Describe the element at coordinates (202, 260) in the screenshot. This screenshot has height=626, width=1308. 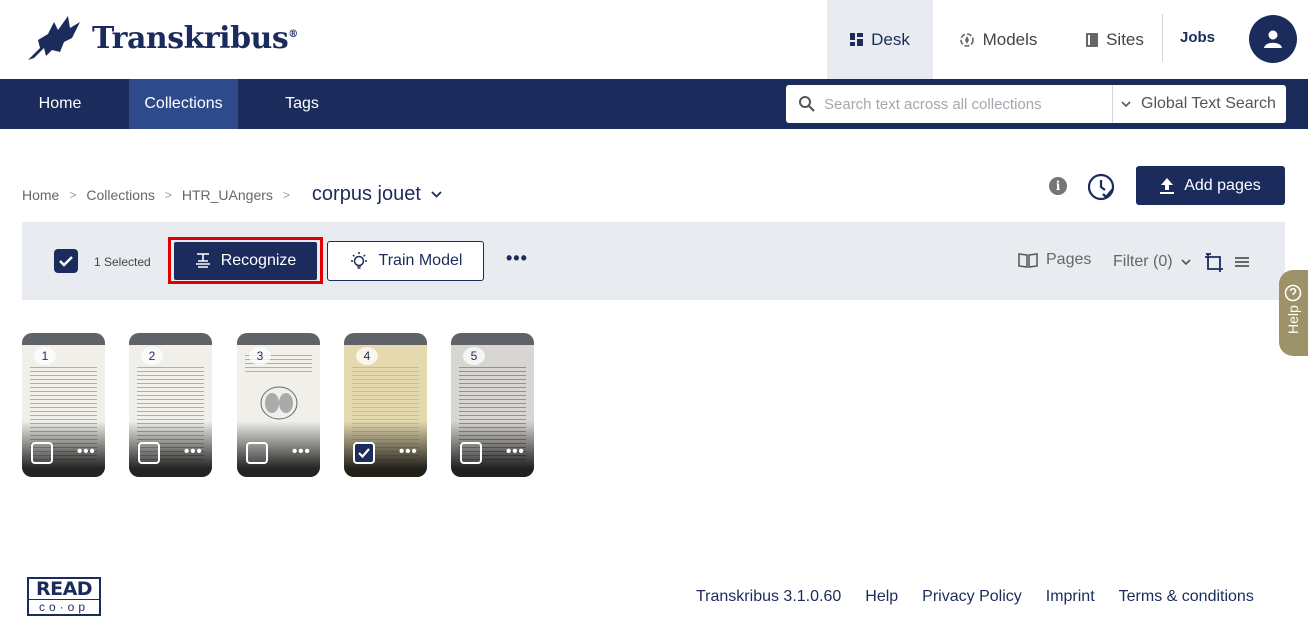
I see `text-recognition-icon` at that location.